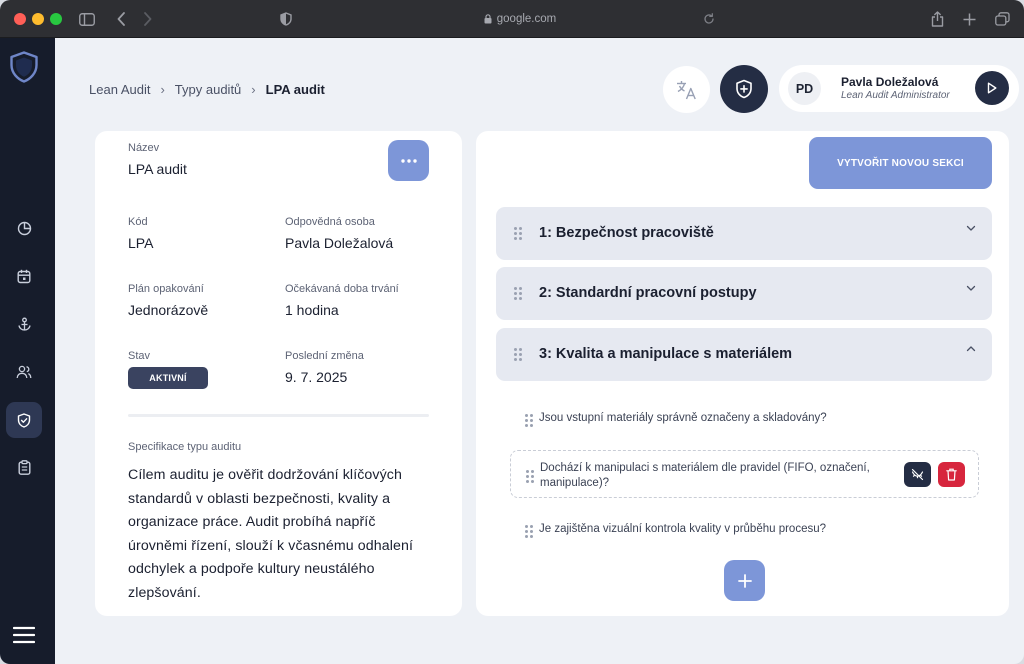 Image resolution: width=1024 pixels, height=664 pixels. I want to click on specification-label: Specifikace typu auditu, so click(185, 447).